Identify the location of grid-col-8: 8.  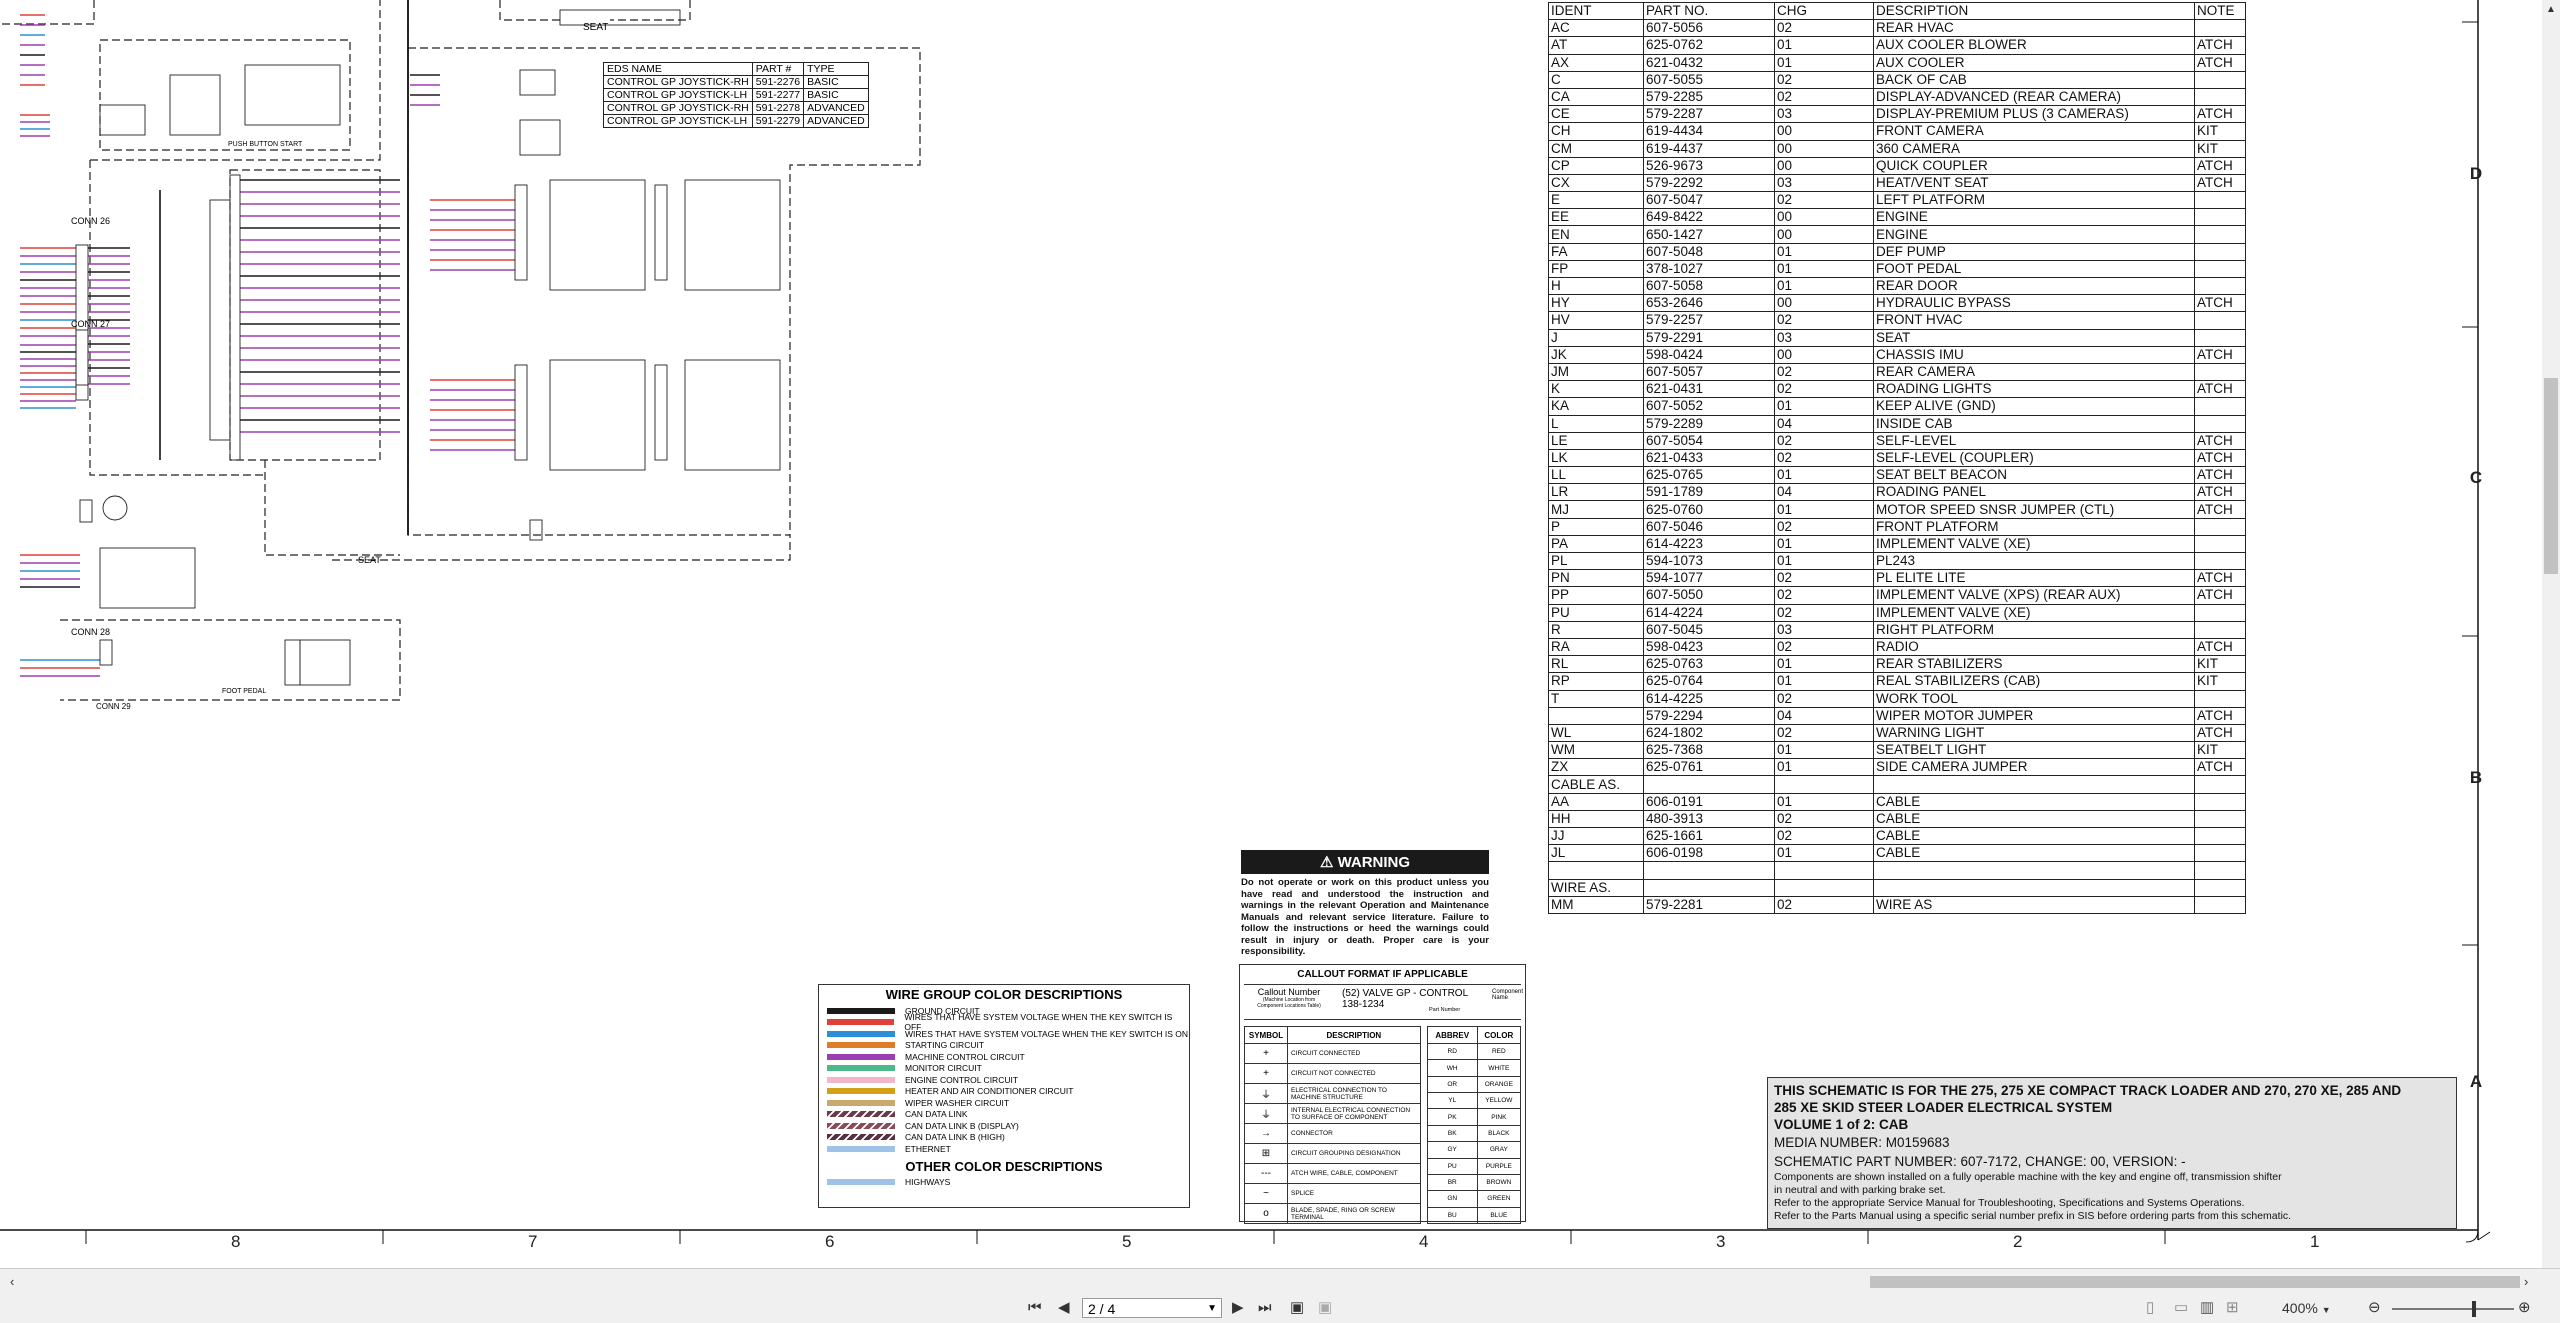
(236, 1241).